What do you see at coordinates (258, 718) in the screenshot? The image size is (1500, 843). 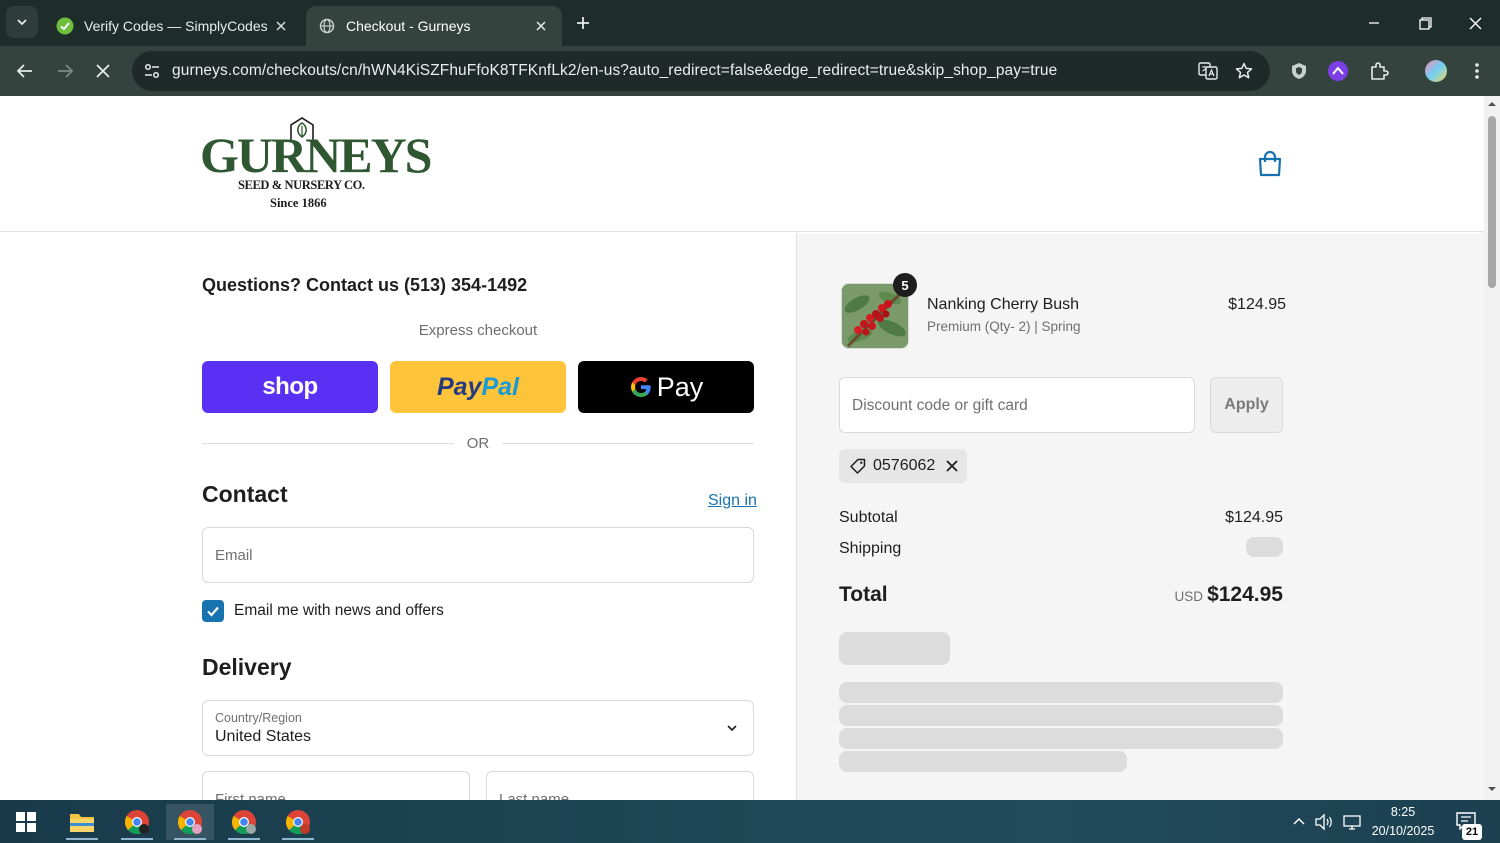 I see `country-region-label: Country/Region` at bounding box center [258, 718].